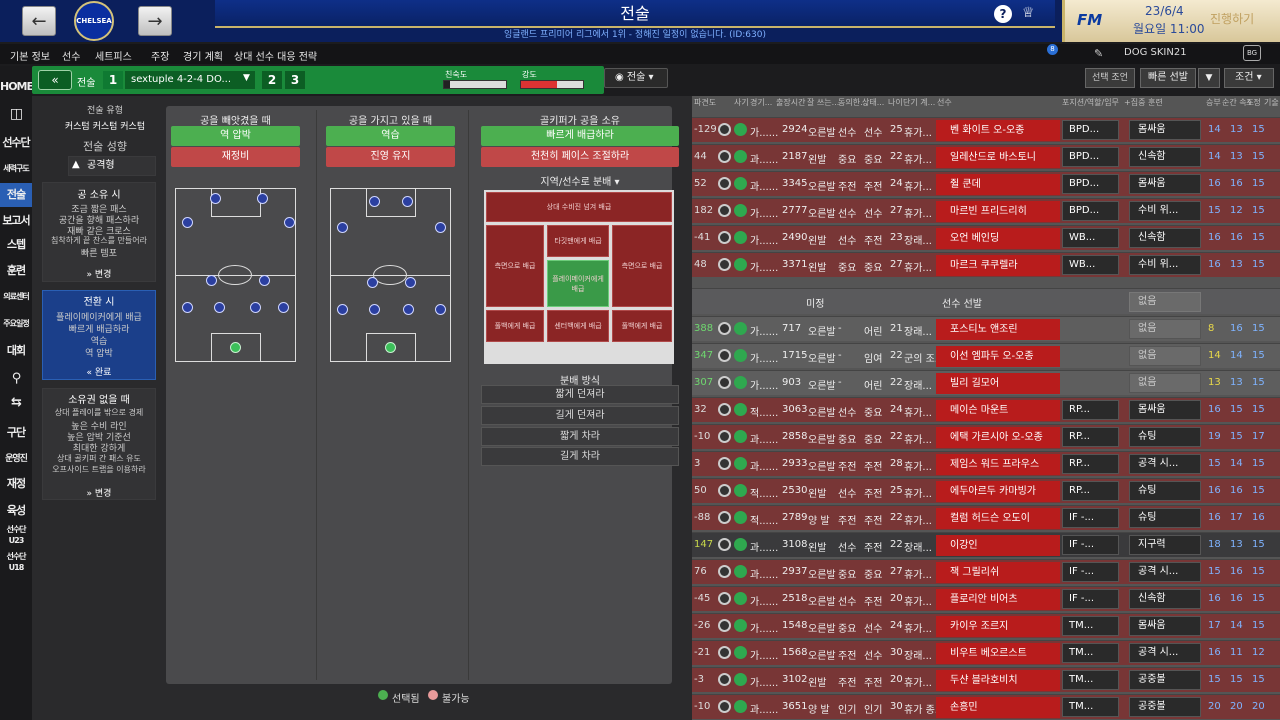 The width and height of the screenshot is (1280, 720). Describe the element at coordinates (579, 207) in the screenshot. I see `zone-over-defence: 상대 수비진 넘겨 배급` at that location.